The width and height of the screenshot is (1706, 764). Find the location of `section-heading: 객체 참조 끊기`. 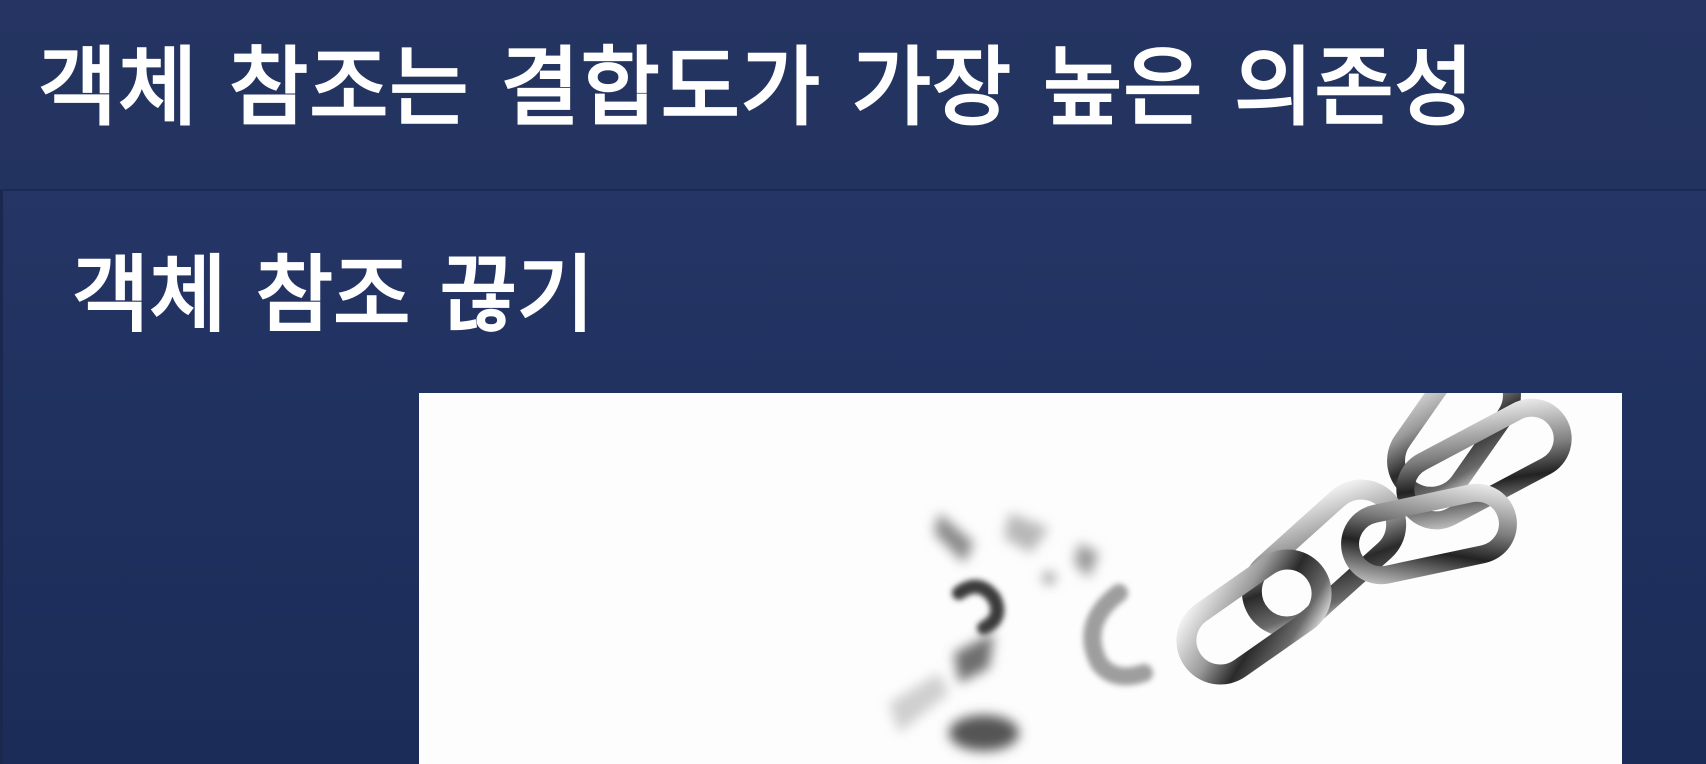

section-heading: 객체 참조 끊기 is located at coordinates (333, 295).